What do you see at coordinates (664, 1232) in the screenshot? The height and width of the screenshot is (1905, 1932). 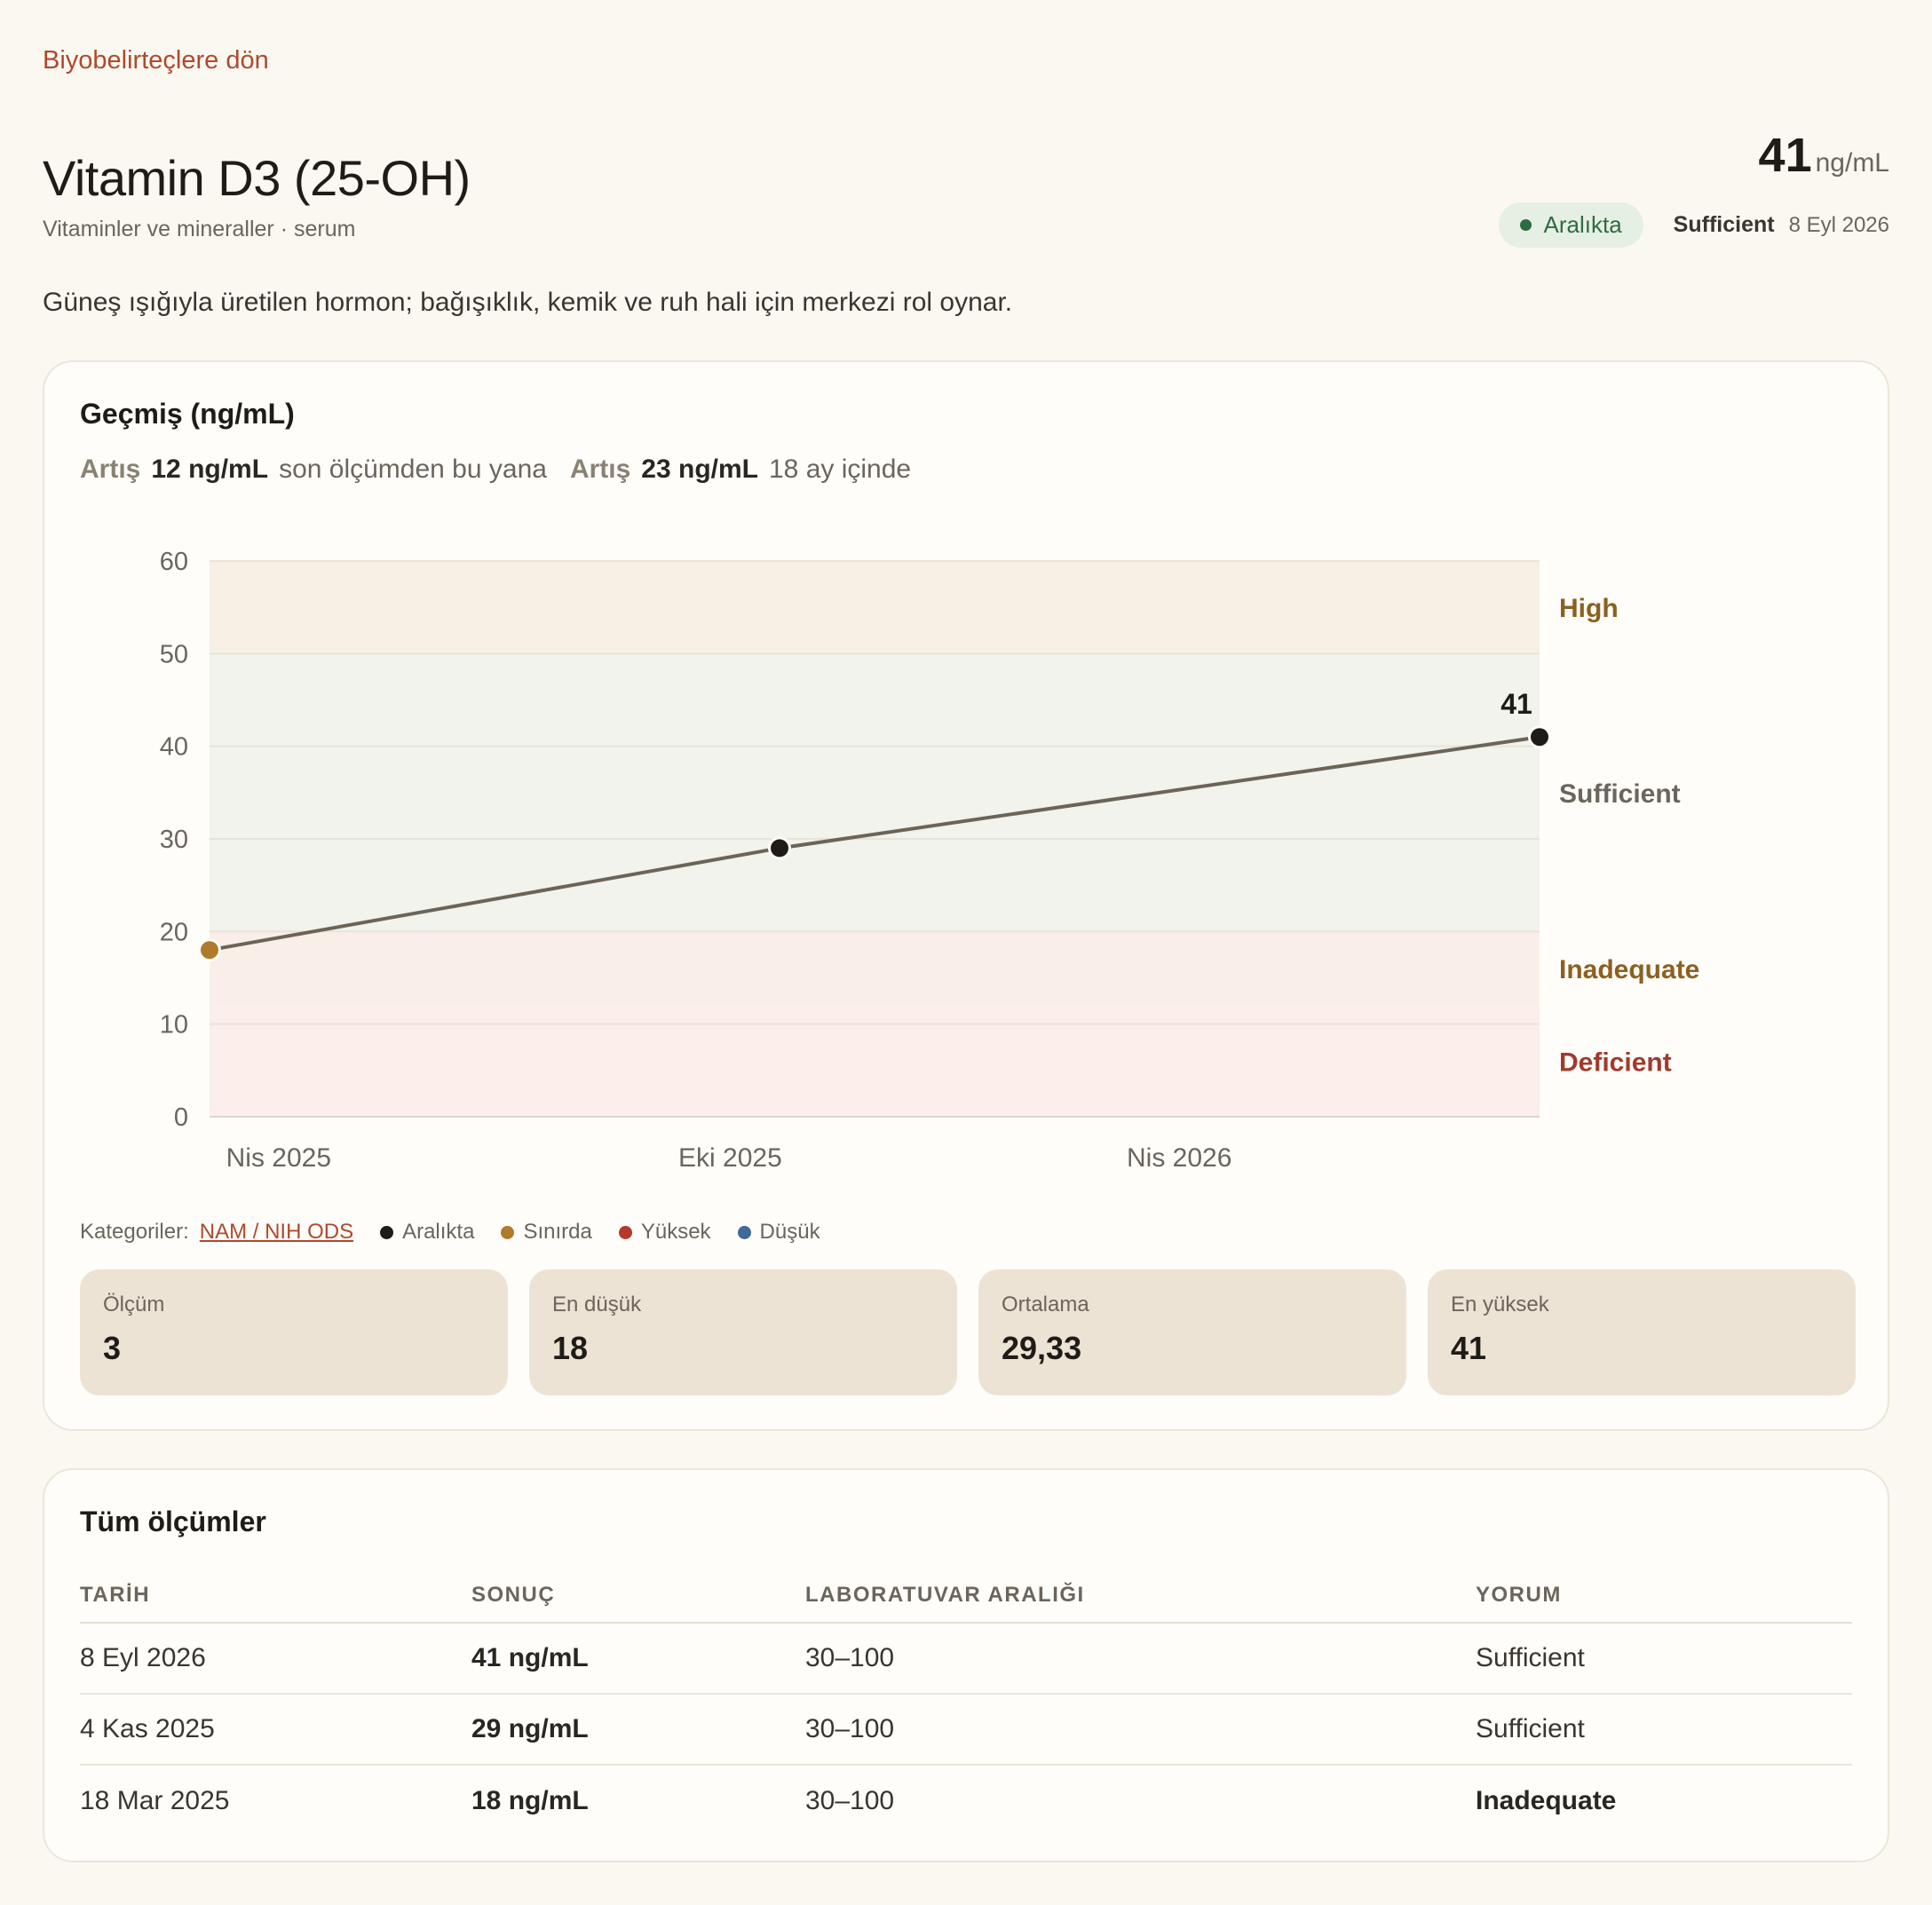 I see `legend-item-high: Yüksek` at bounding box center [664, 1232].